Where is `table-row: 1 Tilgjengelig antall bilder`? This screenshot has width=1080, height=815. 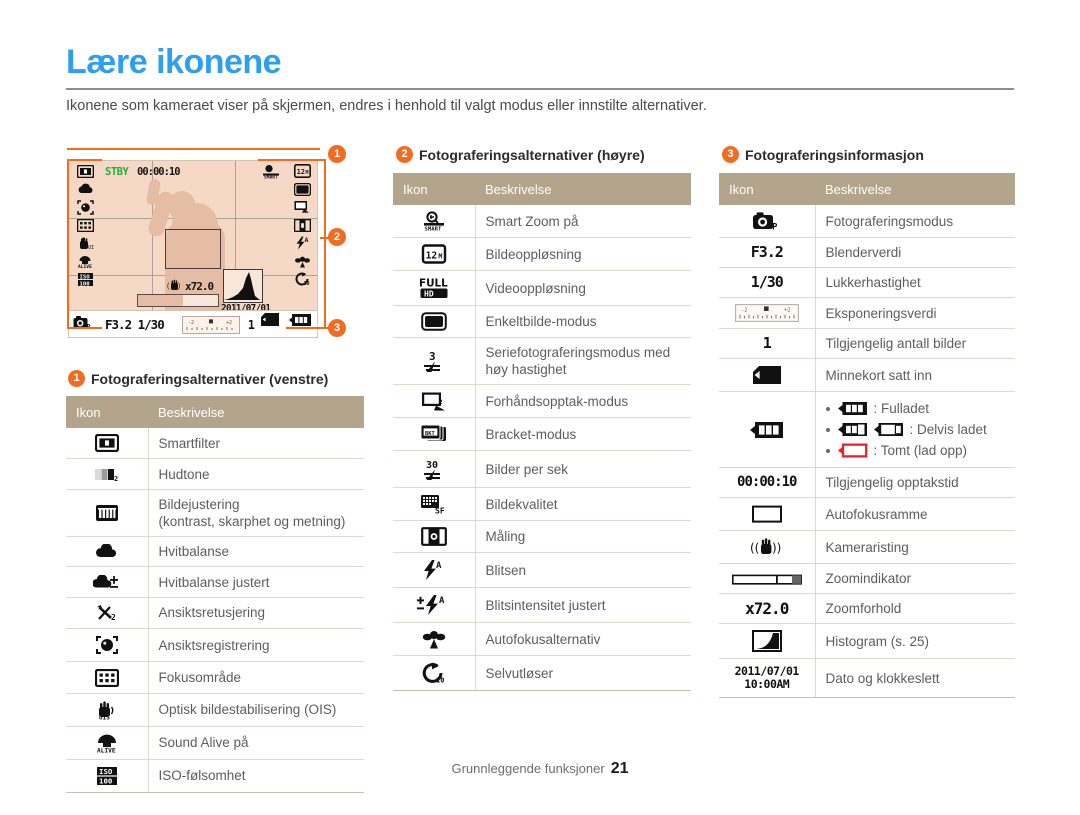 table-row: 1 Tilgjengelig antall bilder is located at coordinates (867, 344).